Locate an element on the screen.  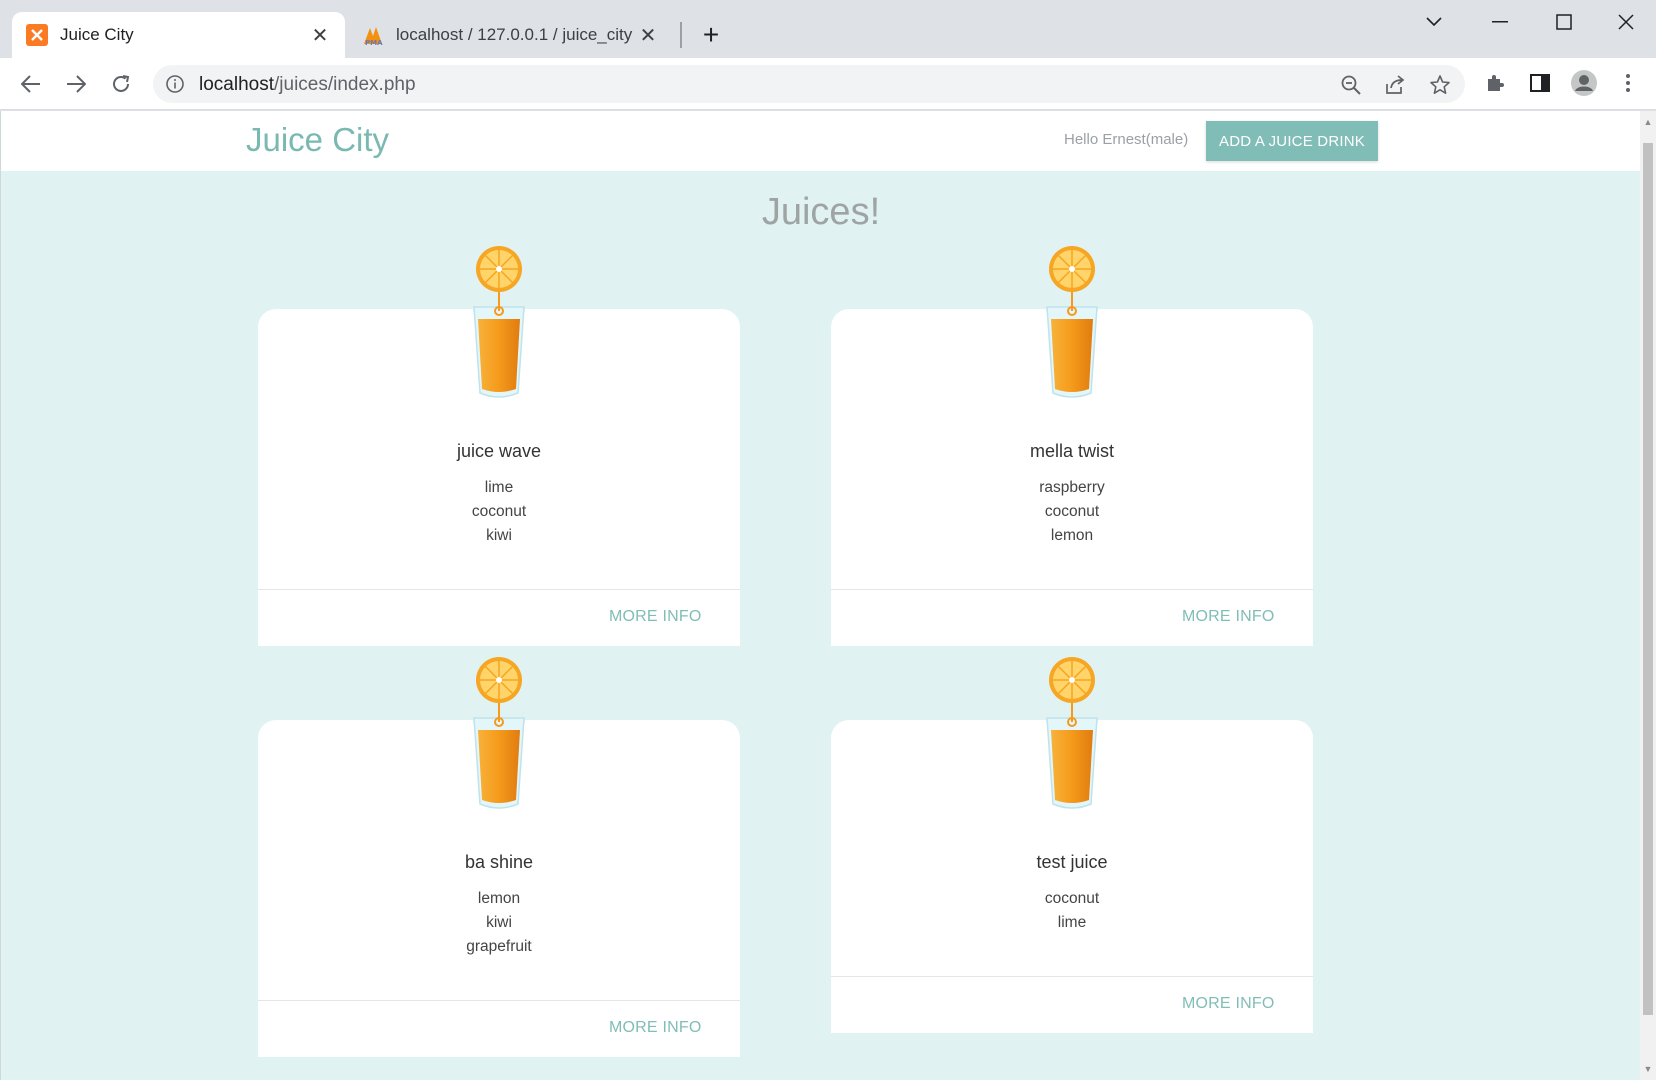
tab-separator is located at coordinates (681, 35).